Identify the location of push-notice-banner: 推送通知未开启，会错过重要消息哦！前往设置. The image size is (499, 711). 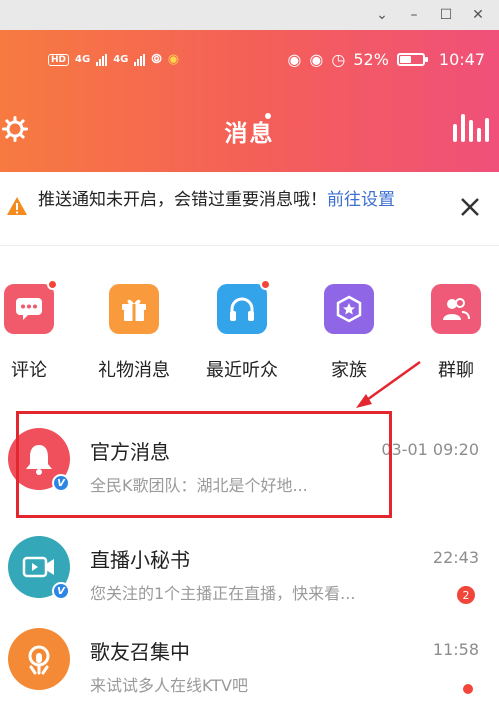
(249, 209).